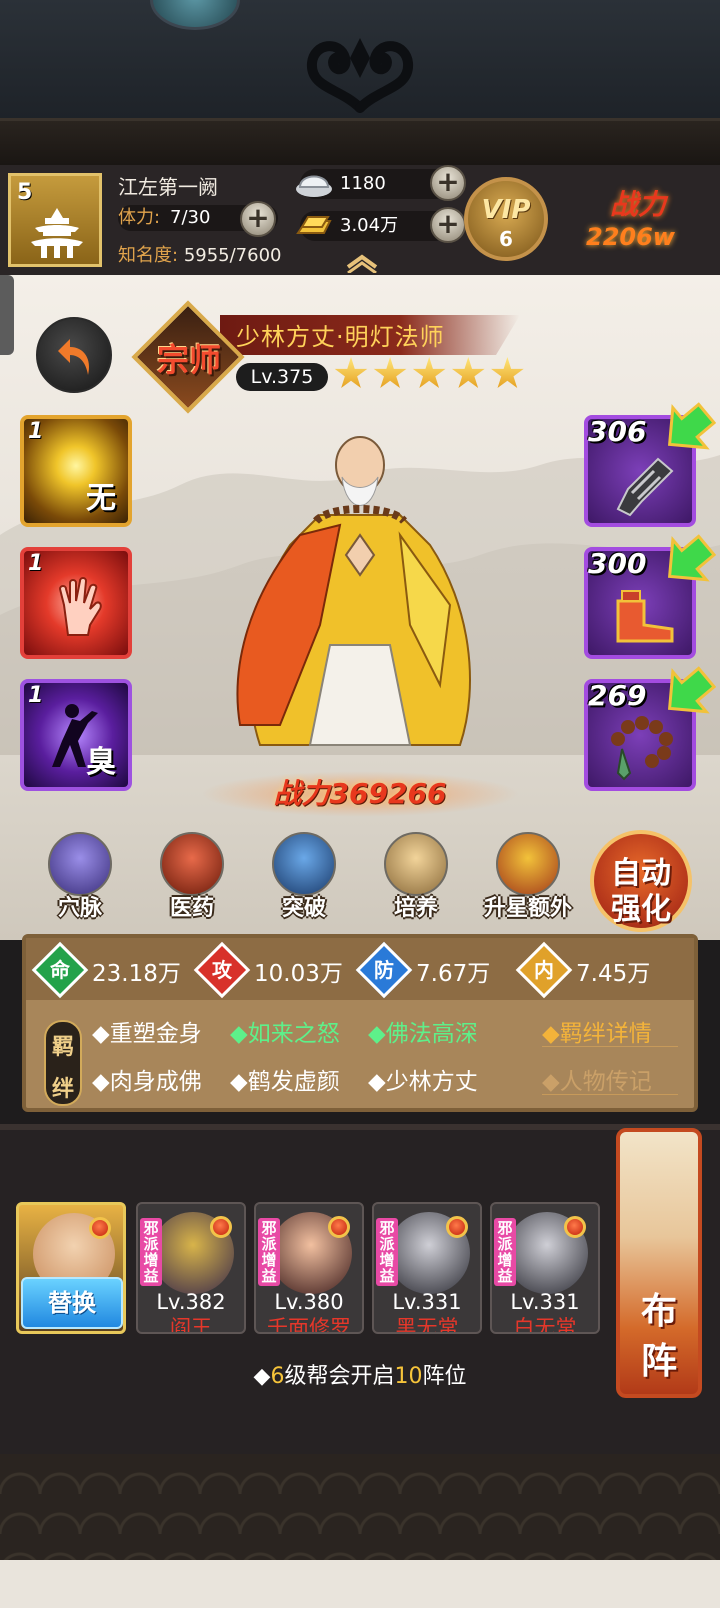 Image resolution: width=720 pixels, height=1608 pixels. I want to click on add-gold-button: +, so click(448, 225).